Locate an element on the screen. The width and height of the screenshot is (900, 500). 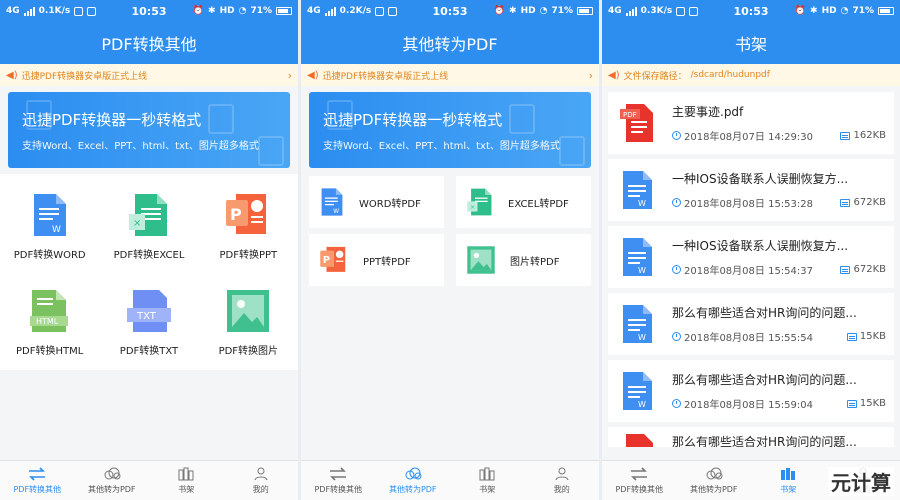
conversion-buttons: W WORD转PDF × EXCEL转PDF P PPT转PDF 图片转PDF is located at coordinates (450, 231).